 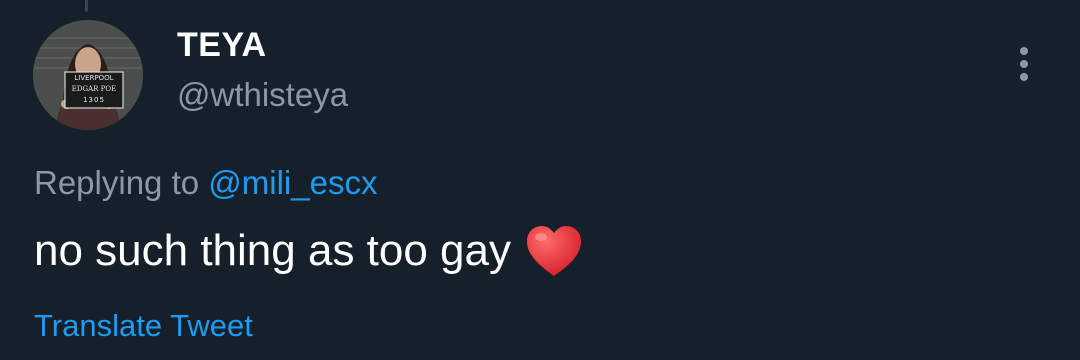 I want to click on avatar-sign-line1: LIVERPOOL, so click(x=94, y=78).